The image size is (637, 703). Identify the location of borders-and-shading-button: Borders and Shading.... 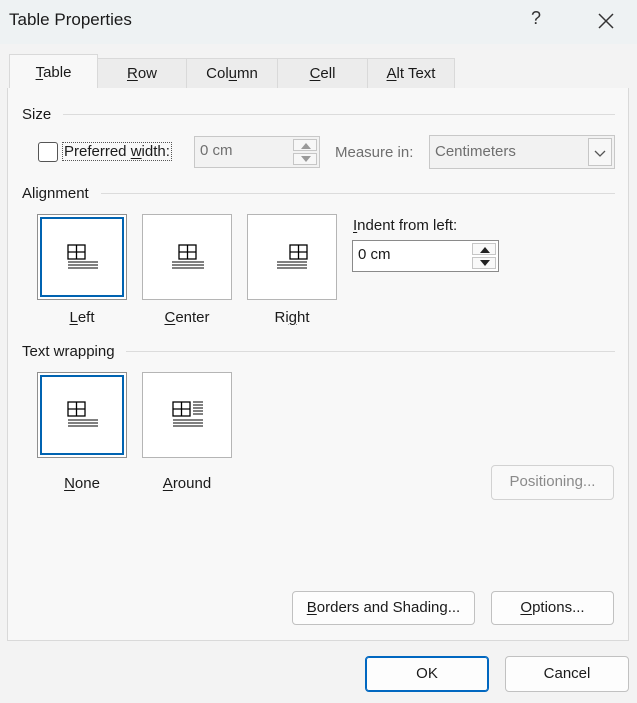
(383, 608).